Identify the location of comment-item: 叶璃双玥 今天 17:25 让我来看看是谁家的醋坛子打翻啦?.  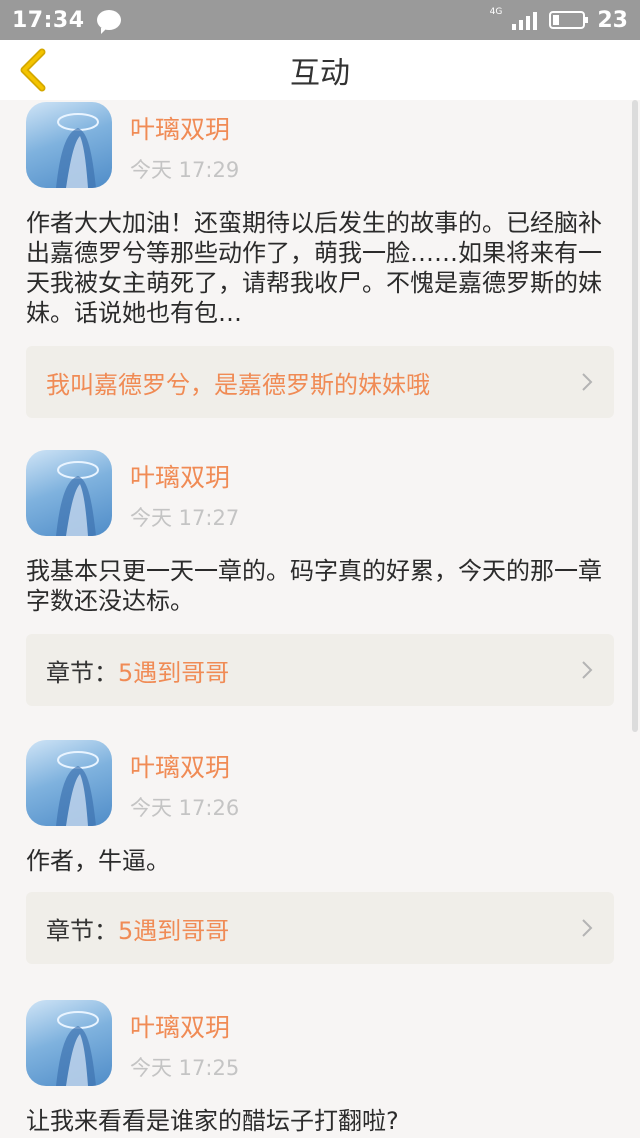
(320, 1069).